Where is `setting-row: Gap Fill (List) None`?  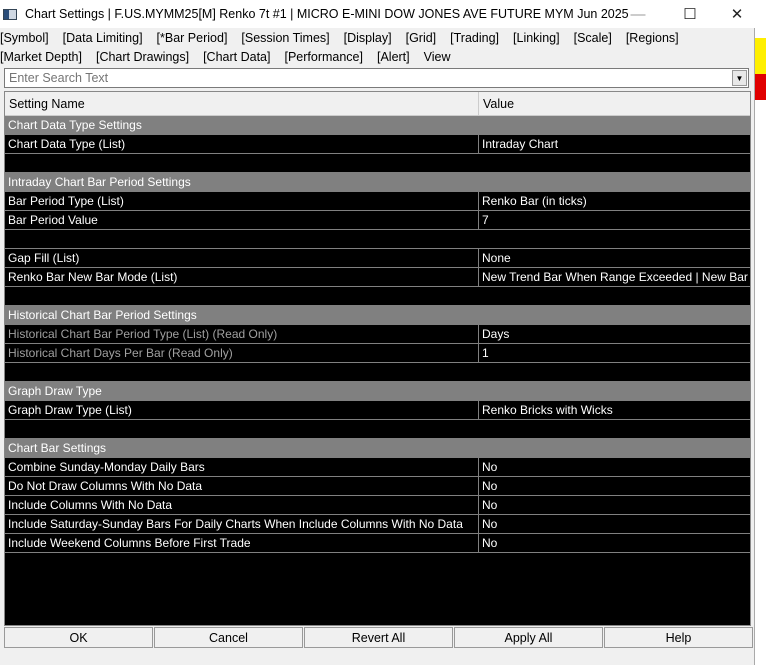
setting-row: Gap Fill (List) None is located at coordinates (377, 258).